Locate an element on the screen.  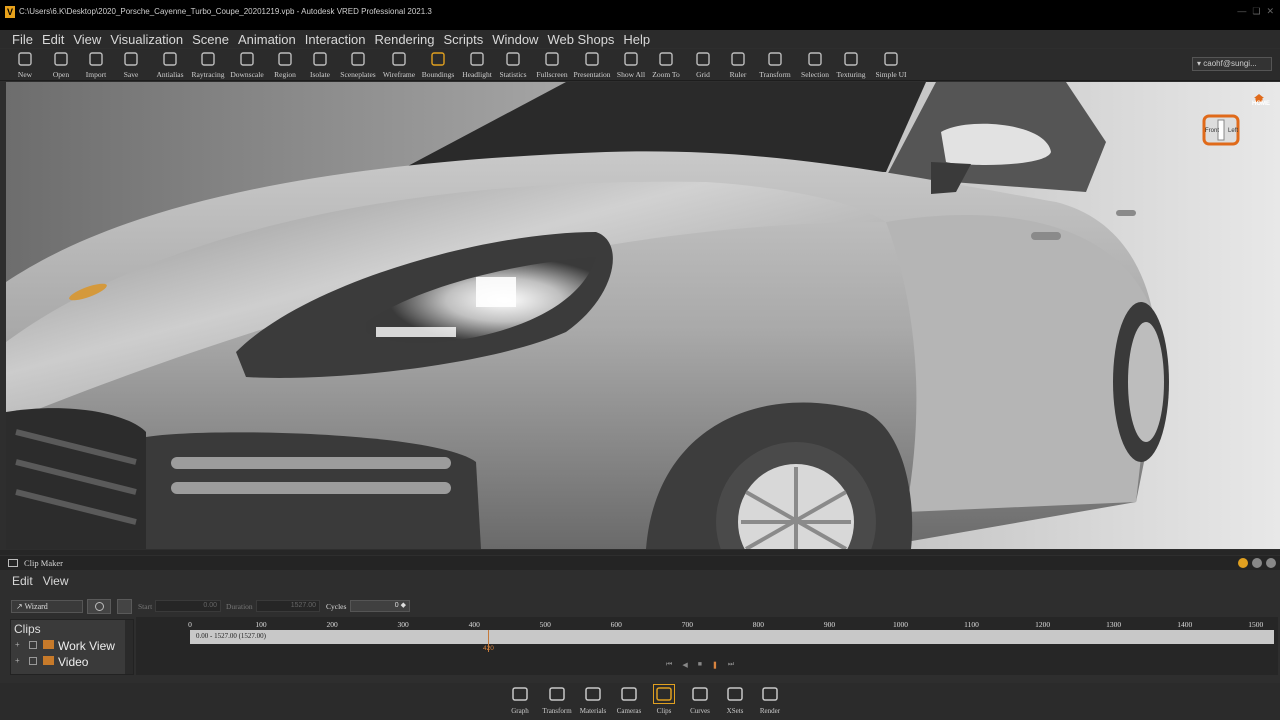
menu-file: File is located at coordinates (22, 39).